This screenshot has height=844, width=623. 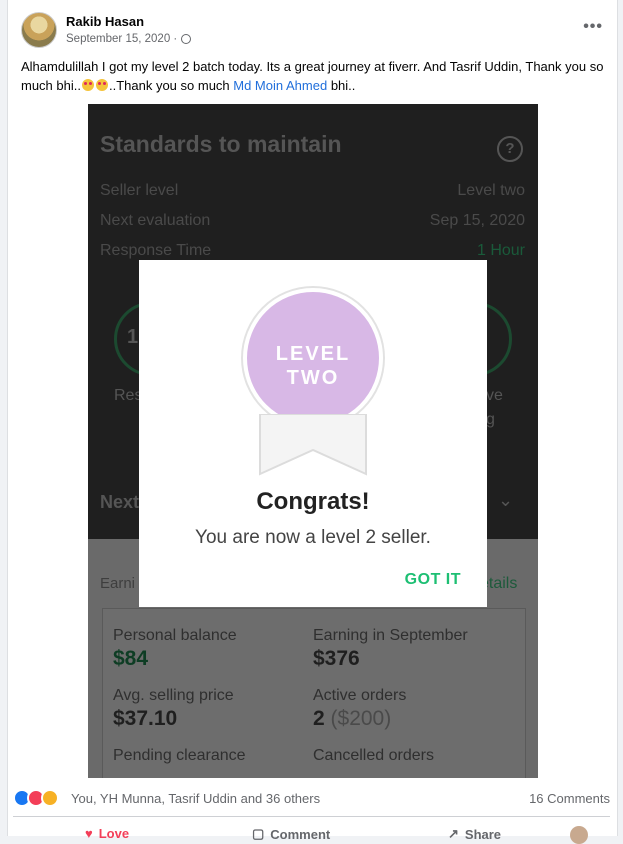 I want to click on stat-active-orders: Active orders 2 ($200), so click(x=359, y=709).